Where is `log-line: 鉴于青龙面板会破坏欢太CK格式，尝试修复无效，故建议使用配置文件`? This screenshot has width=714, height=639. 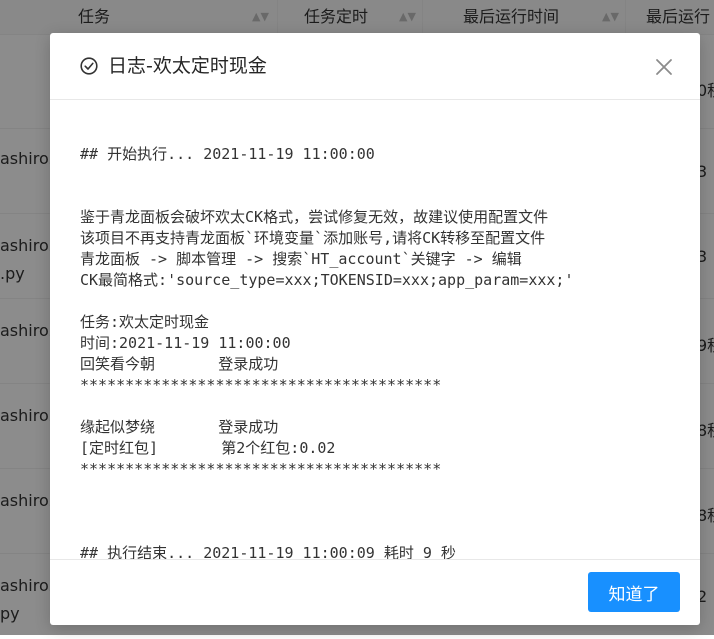 log-line: 鉴于青龙面板会破坏欢太CK格式，尝试修复无效，故建议使用配置文件 is located at coordinates (314, 217).